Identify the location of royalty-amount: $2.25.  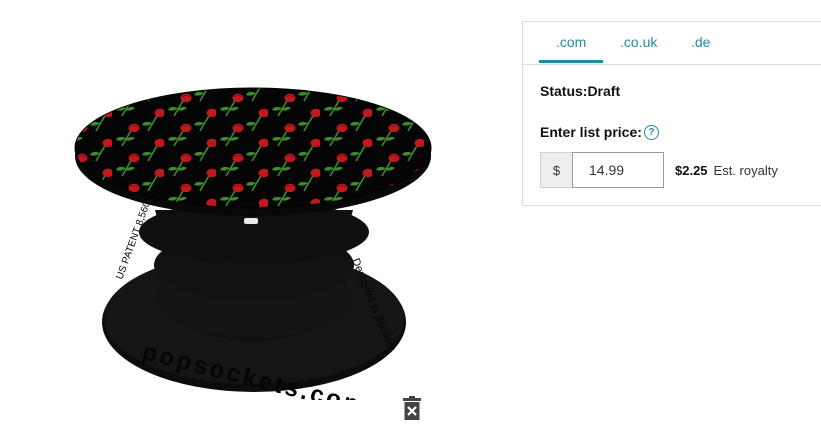
(691, 170).